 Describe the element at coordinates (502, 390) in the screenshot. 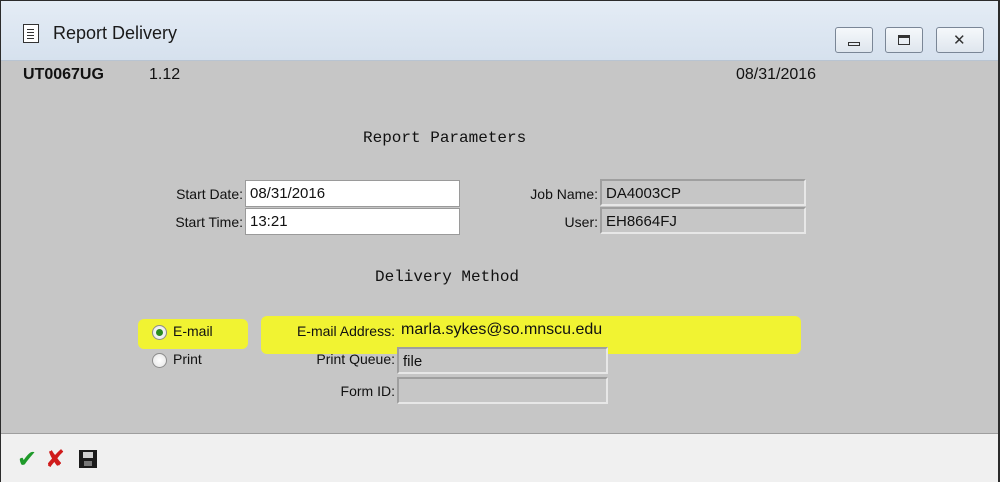

I see `form-id-field` at that location.